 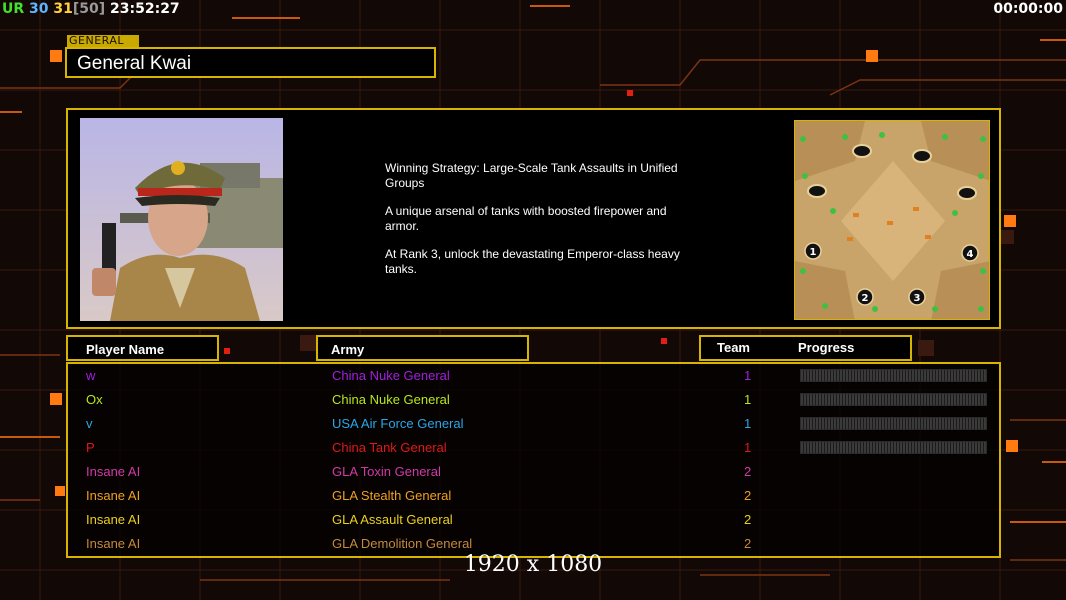 What do you see at coordinates (392, 495) in the screenshot?
I see `player-army: GLA Stealth General` at bounding box center [392, 495].